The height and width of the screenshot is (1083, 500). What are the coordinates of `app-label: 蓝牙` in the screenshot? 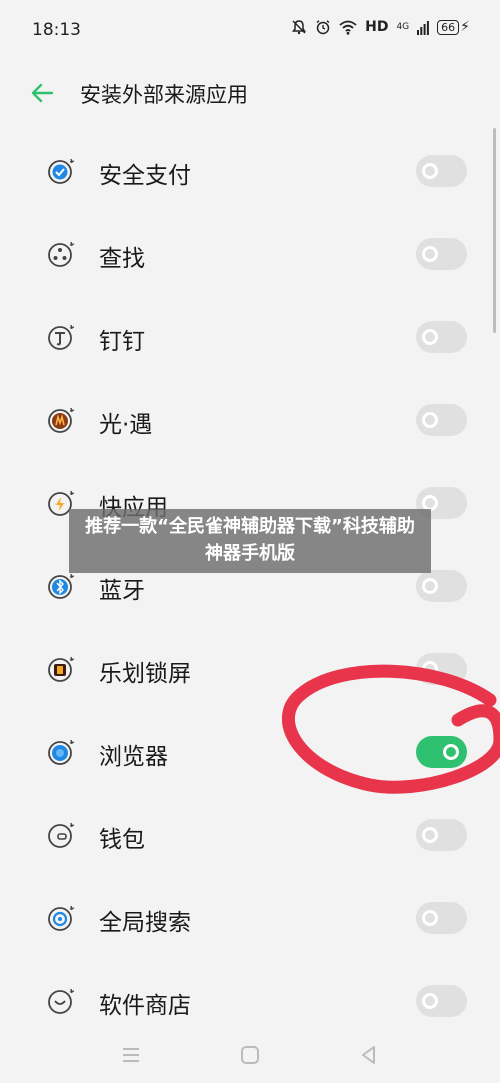 It's located at (122, 591).